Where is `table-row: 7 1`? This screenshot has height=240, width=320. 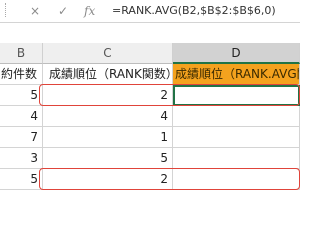 table-row: 7 1 is located at coordinates (150, 137).